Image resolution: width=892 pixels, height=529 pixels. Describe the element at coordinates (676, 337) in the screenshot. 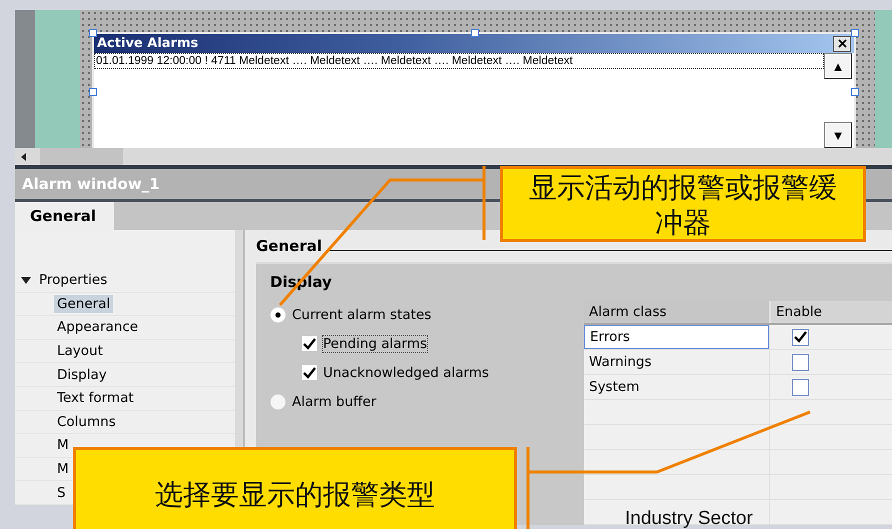

I see `table-cell: Errors` at that location.